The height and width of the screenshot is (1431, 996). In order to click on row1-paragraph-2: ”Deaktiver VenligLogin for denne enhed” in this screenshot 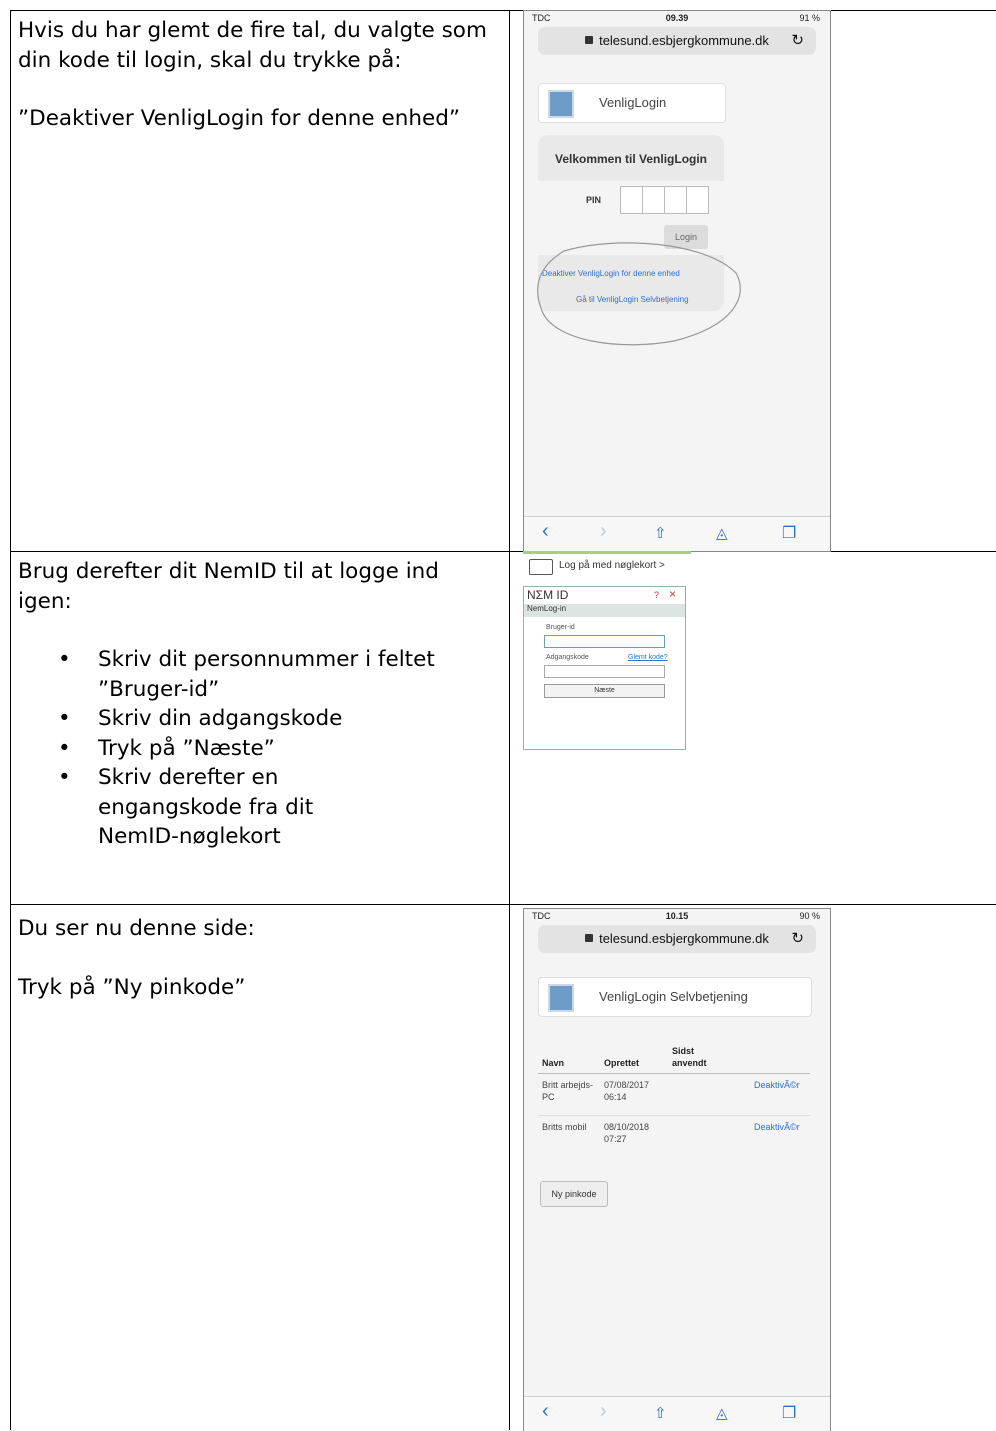, I will do `click(239, 118)`.